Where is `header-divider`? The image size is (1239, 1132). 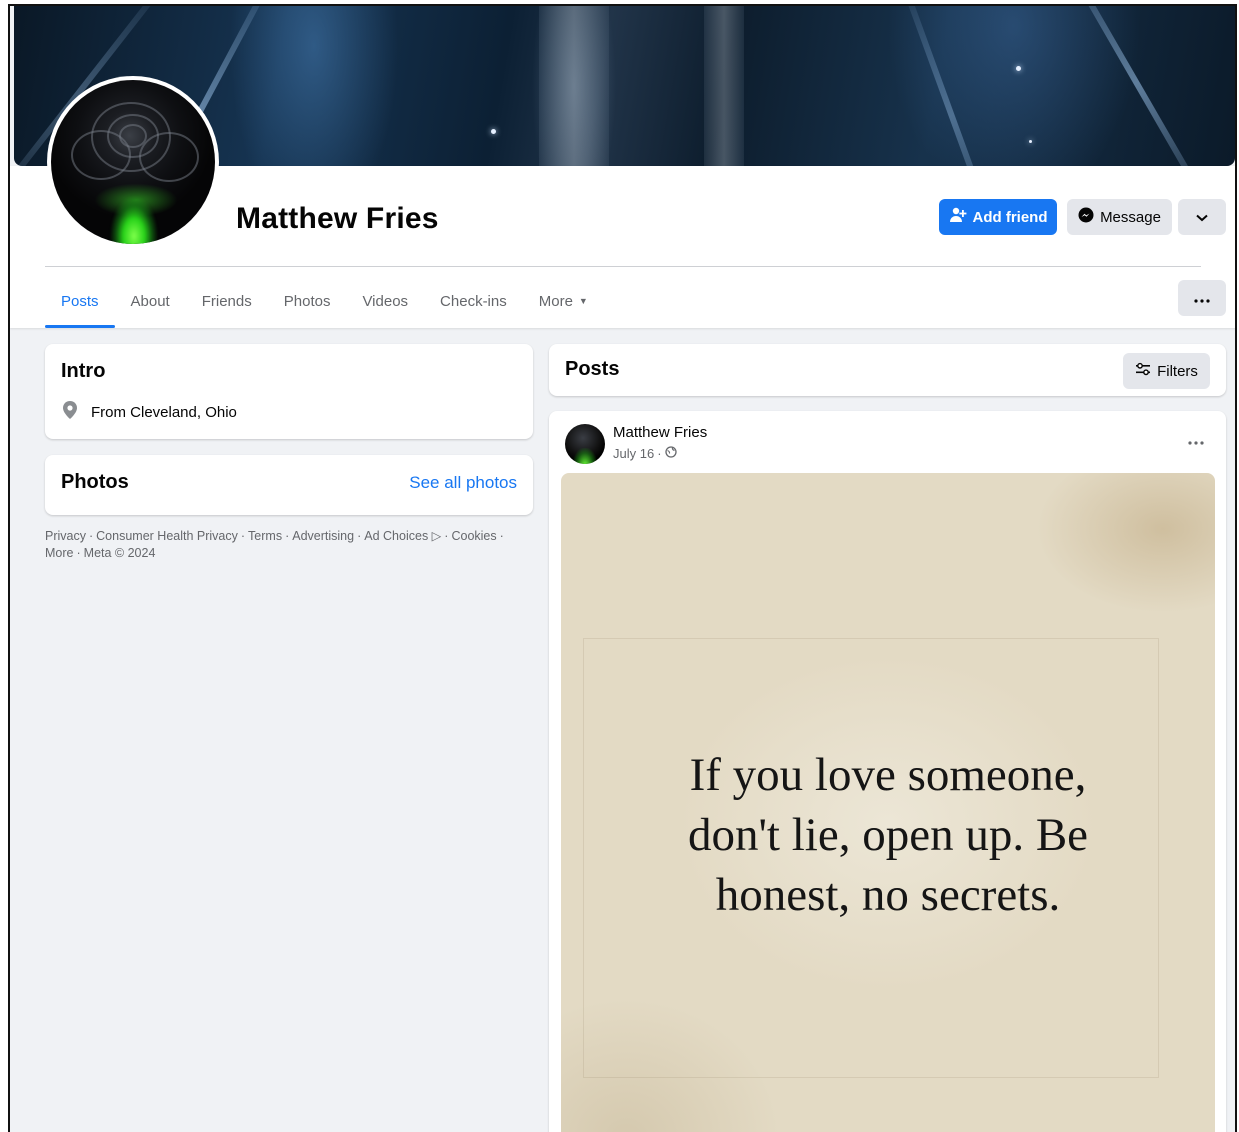
header-divider is located at coordinates (623, 266).